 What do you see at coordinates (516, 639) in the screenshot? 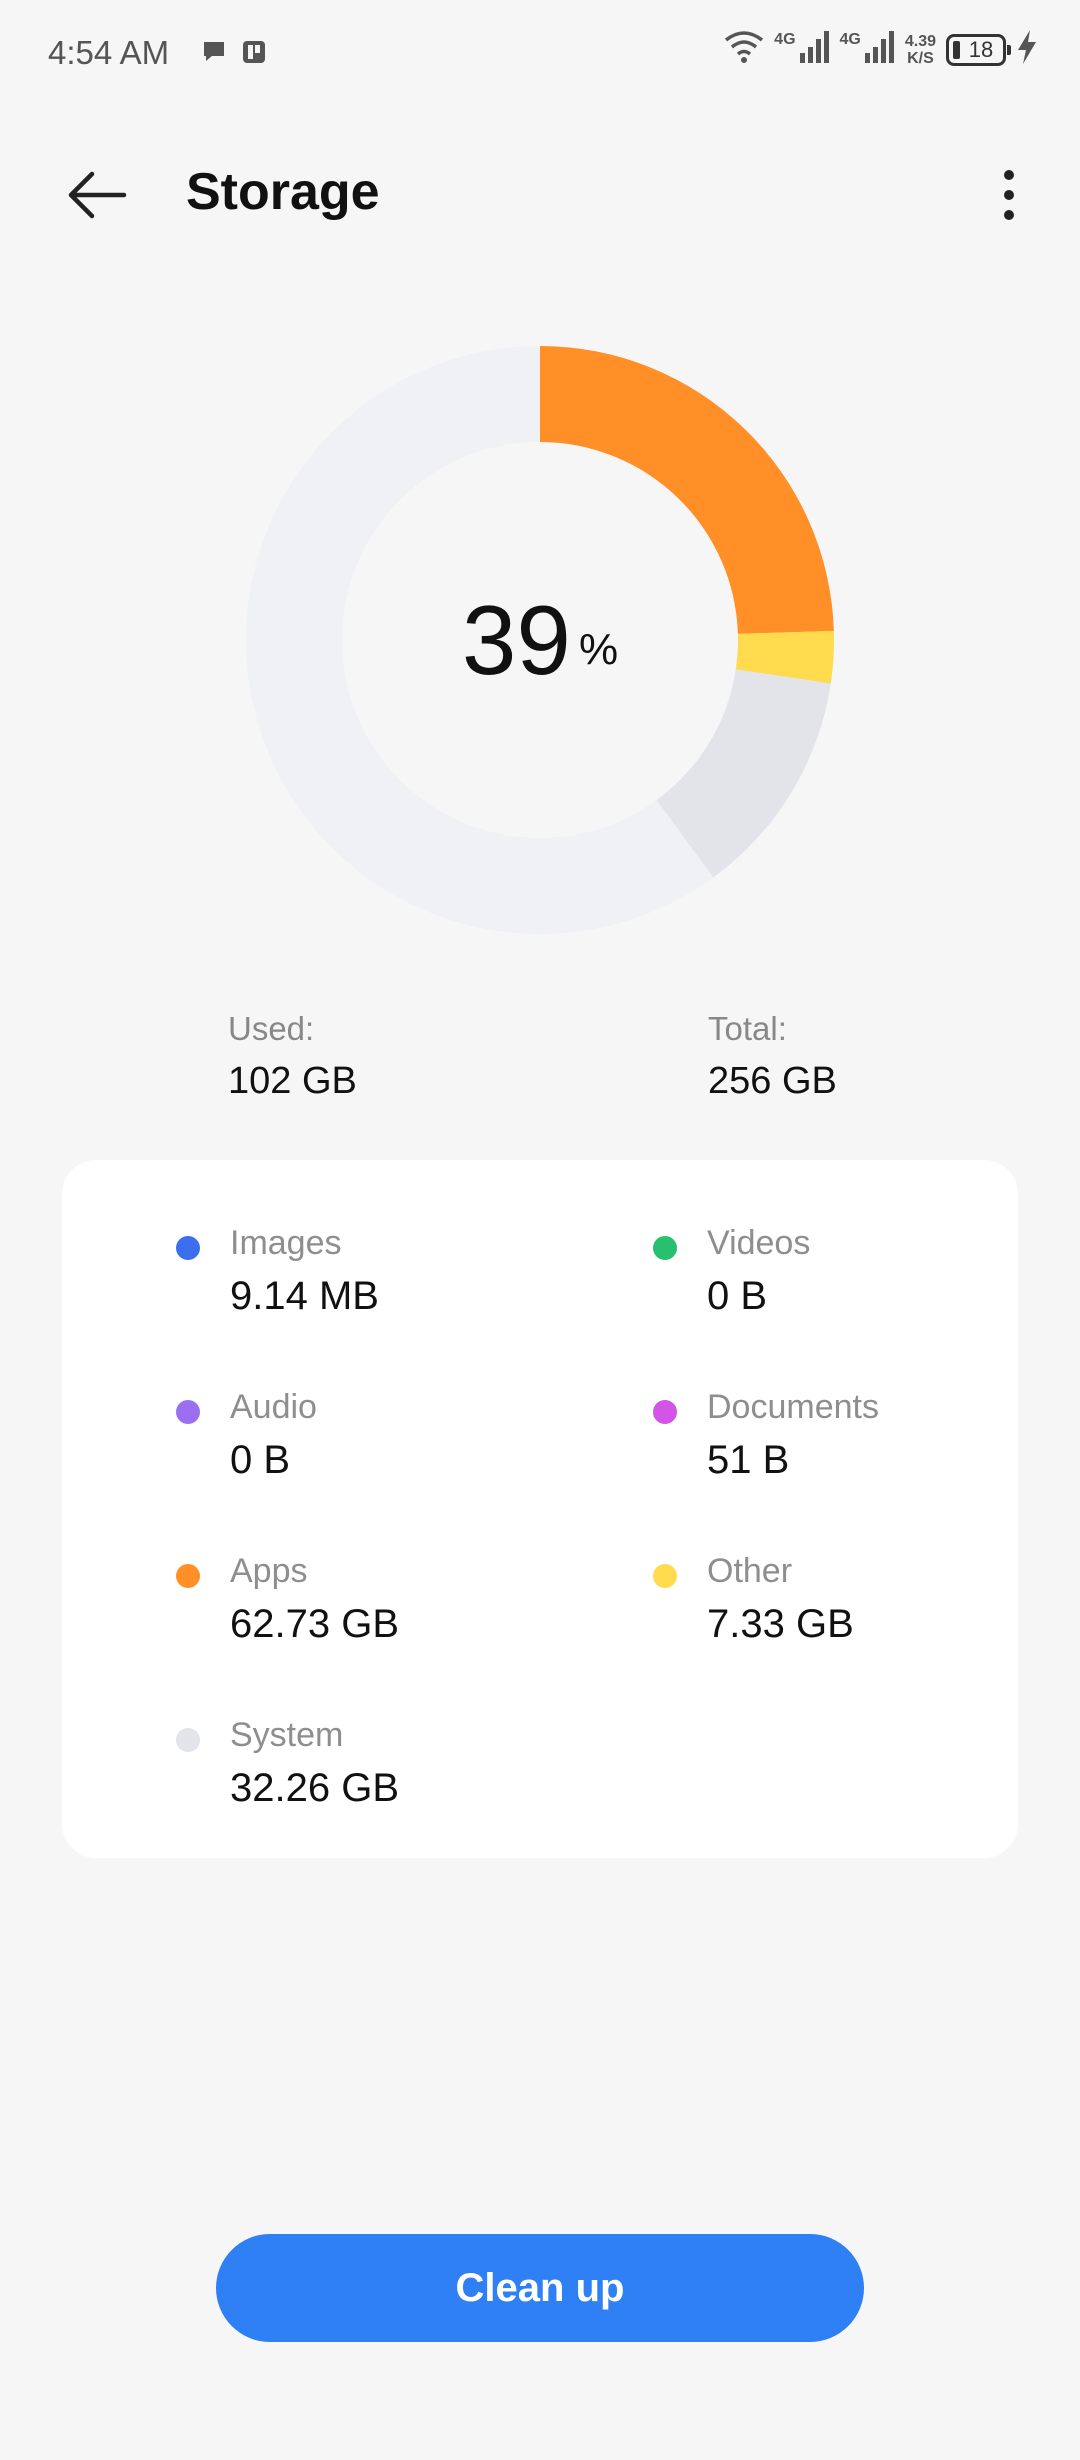
I see `percent-value: 39` at bounding box center [516, 639].